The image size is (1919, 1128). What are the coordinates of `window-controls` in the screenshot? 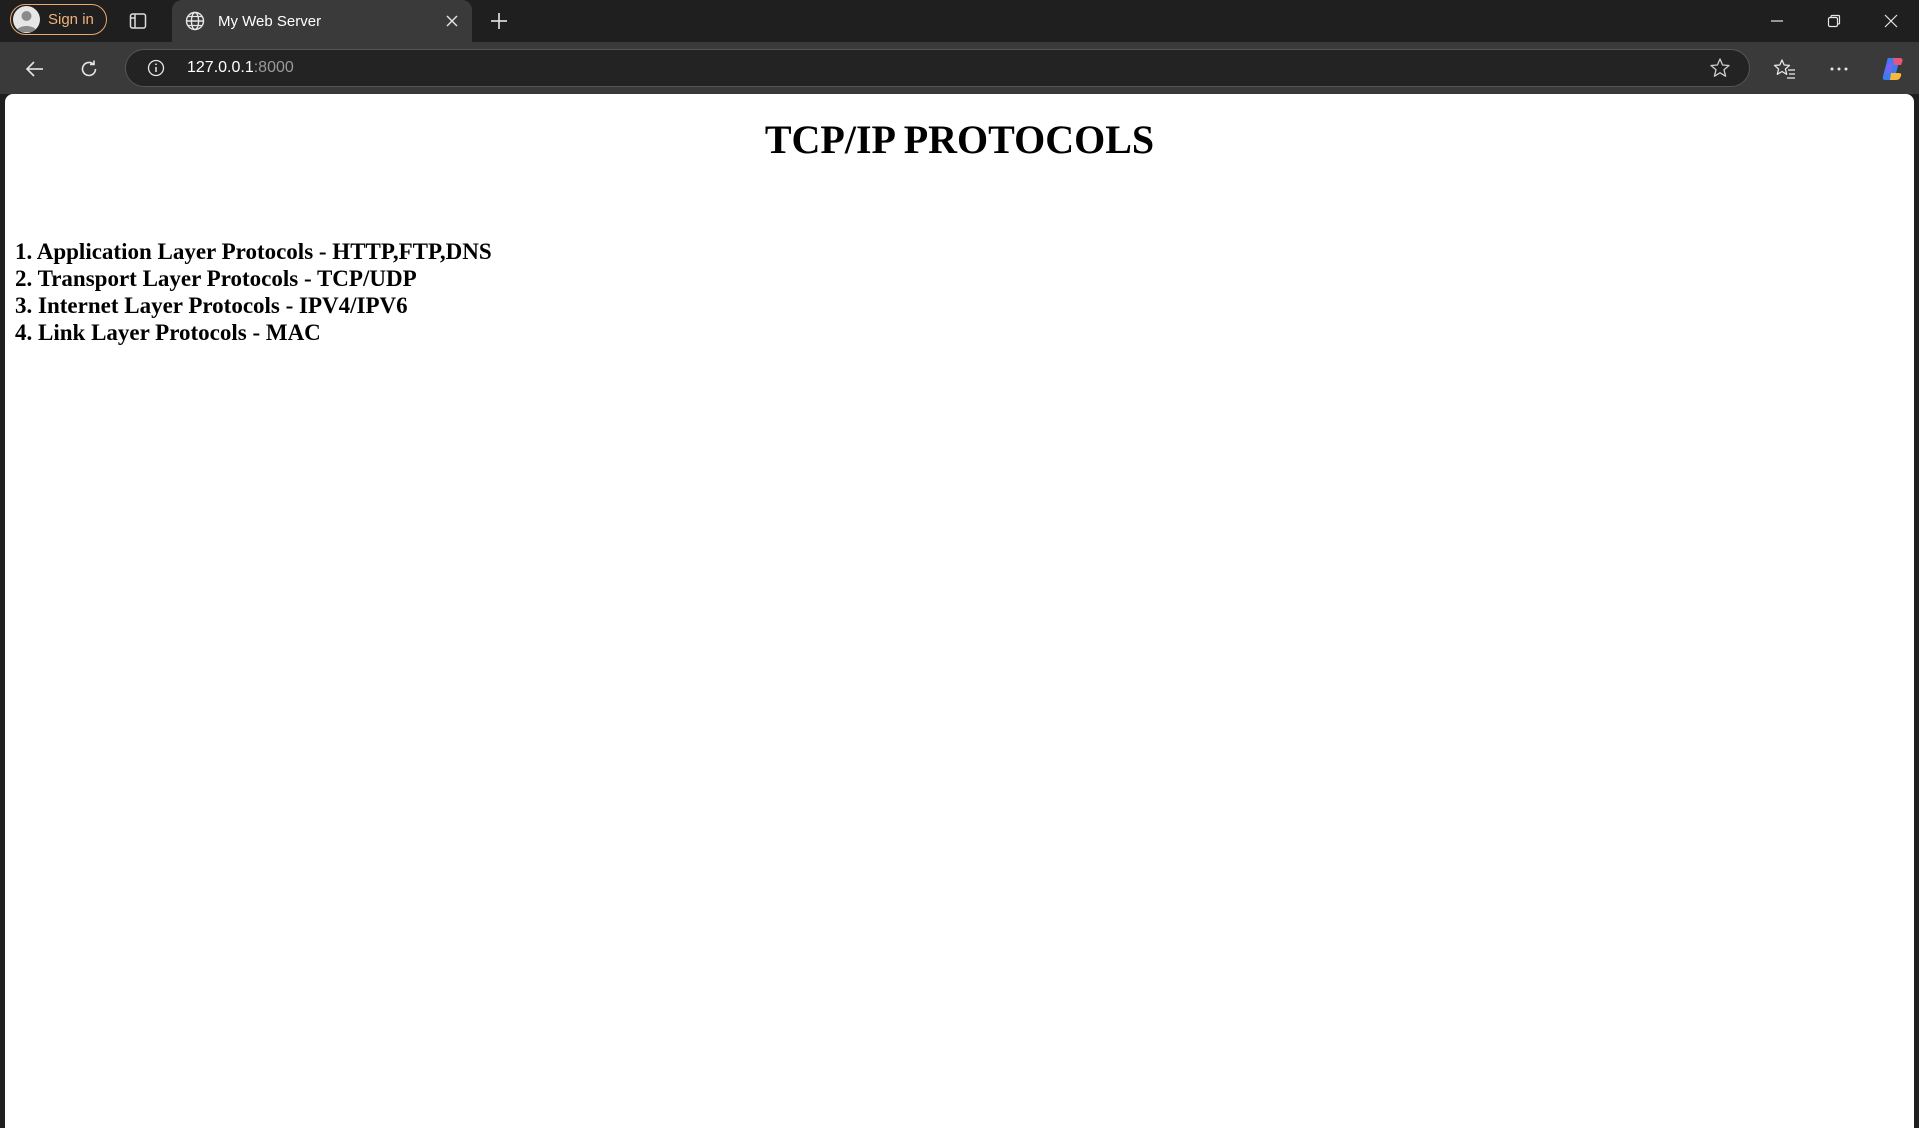 It's located at (1833, 21).